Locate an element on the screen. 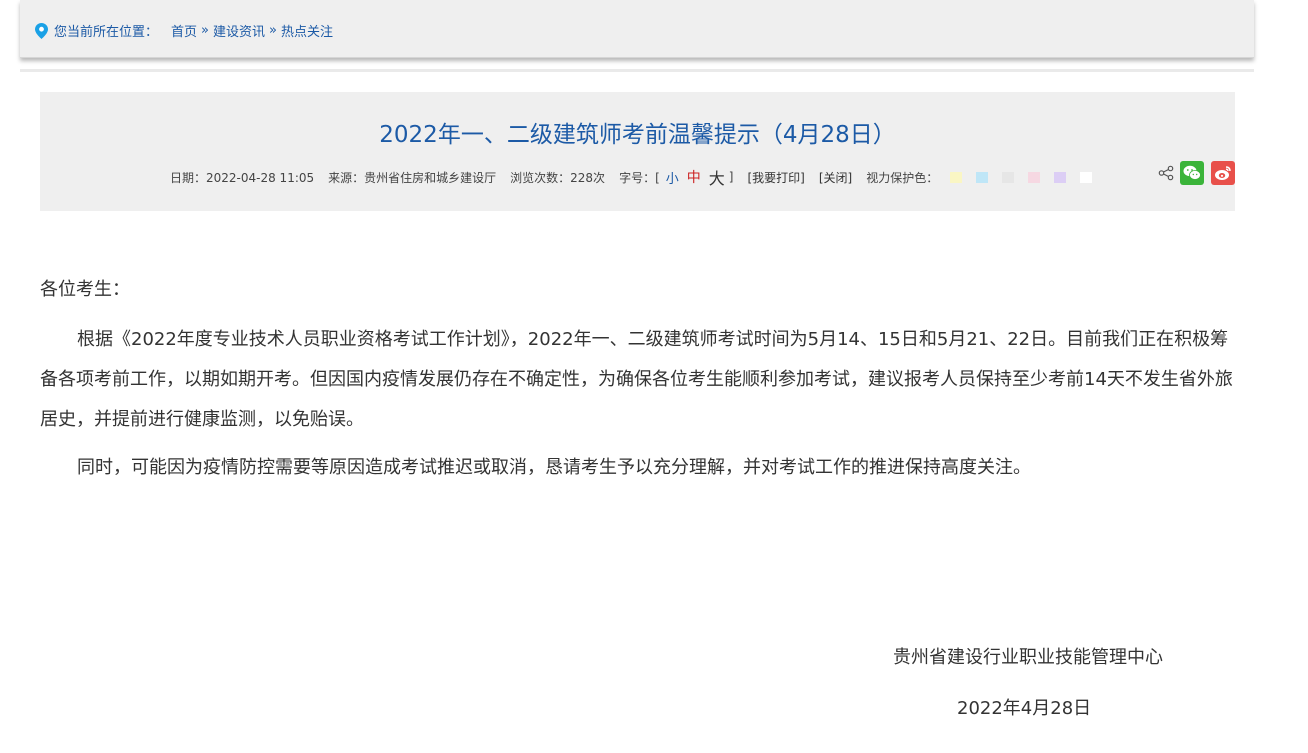 Image resolution: width=1308 pixels, height=753 pixels. print-button: [我要打印] is located at coordinates (775, 177).